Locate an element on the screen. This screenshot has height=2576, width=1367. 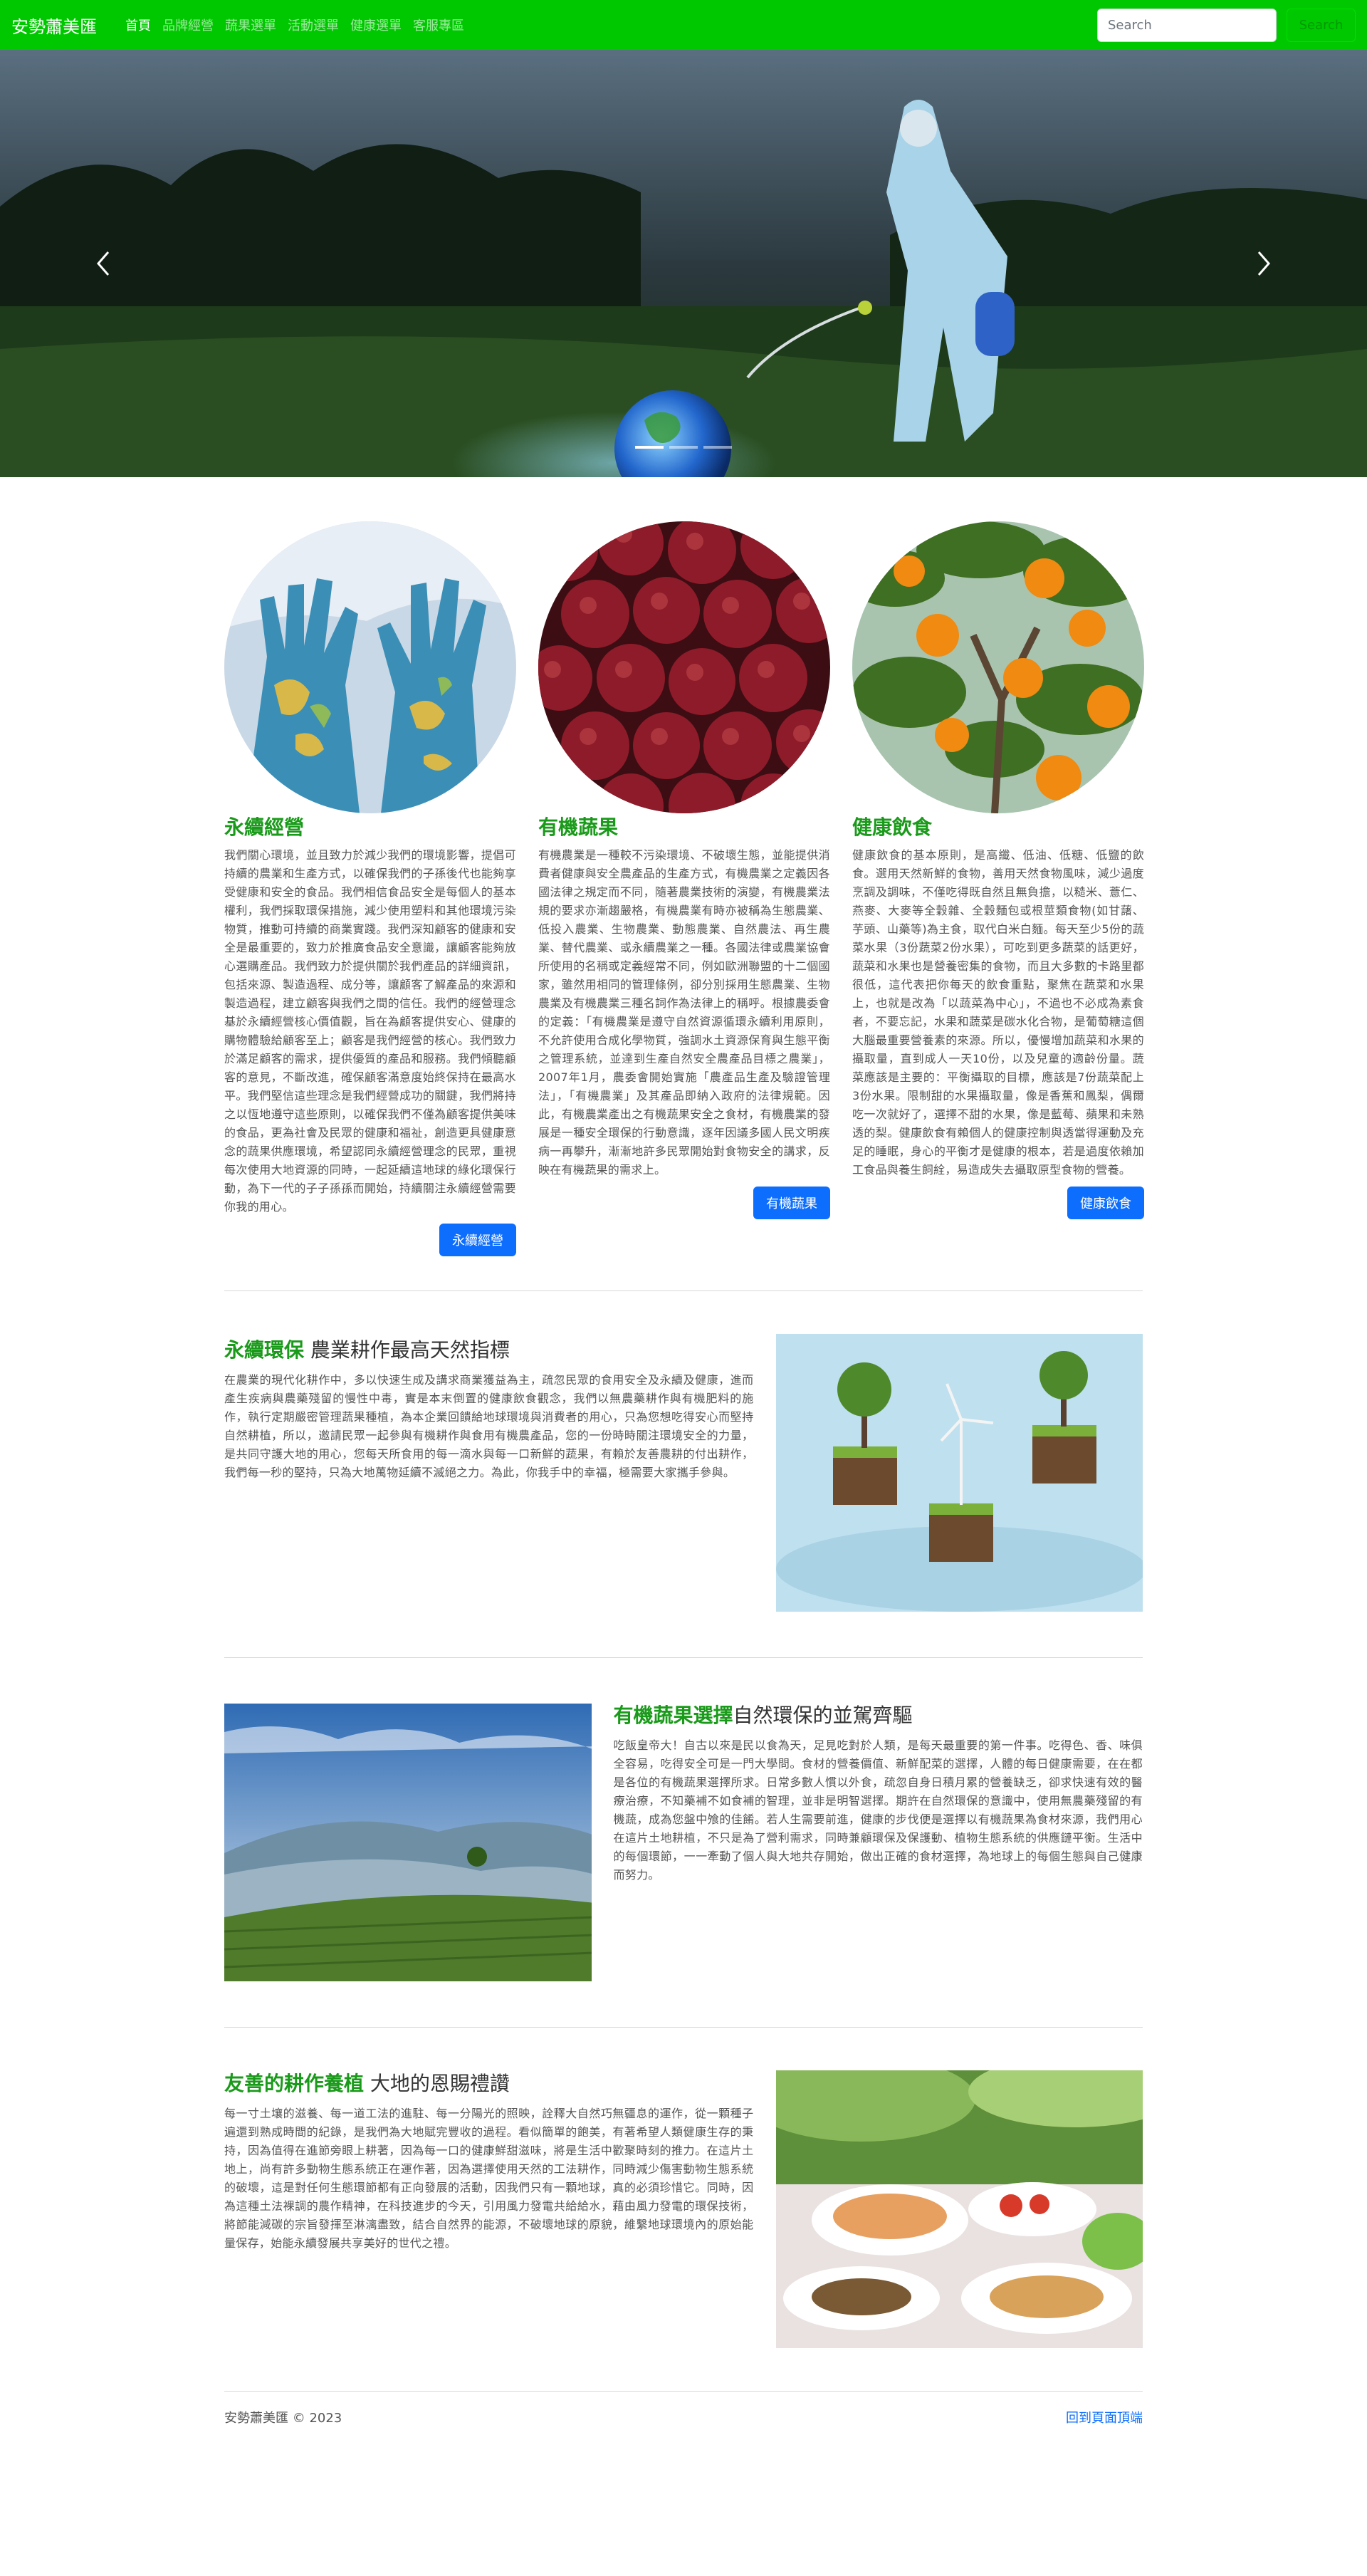
featurette-heading-text: 自然環保的並駕齊驅 is located at coordinates (823, 1715).